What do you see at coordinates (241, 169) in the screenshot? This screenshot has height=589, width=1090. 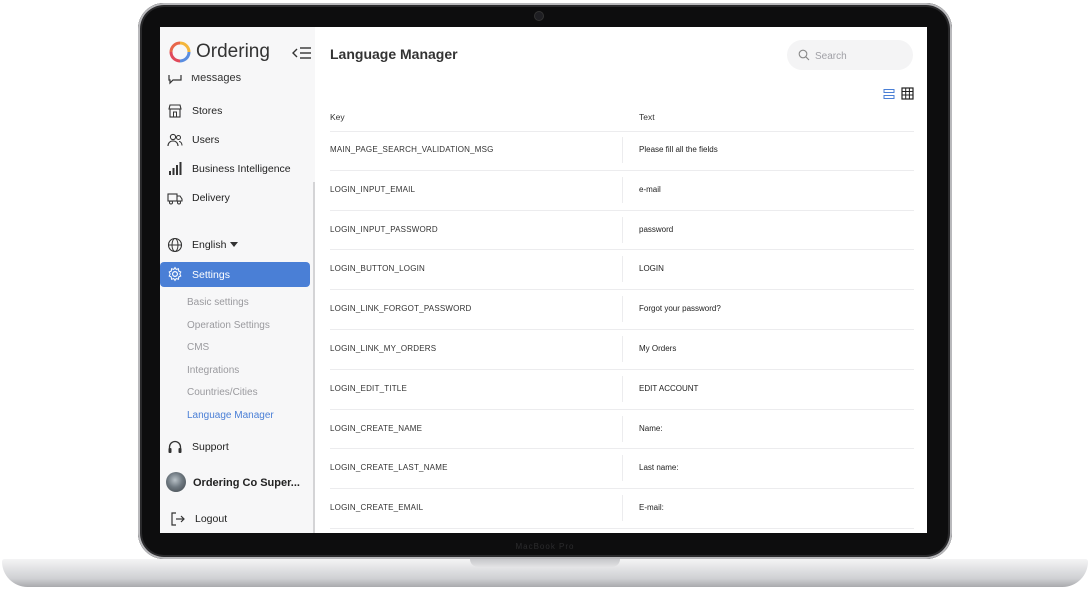 I see `sidebar-item-label: Business Intelligence` at bounding box center [241, 169].